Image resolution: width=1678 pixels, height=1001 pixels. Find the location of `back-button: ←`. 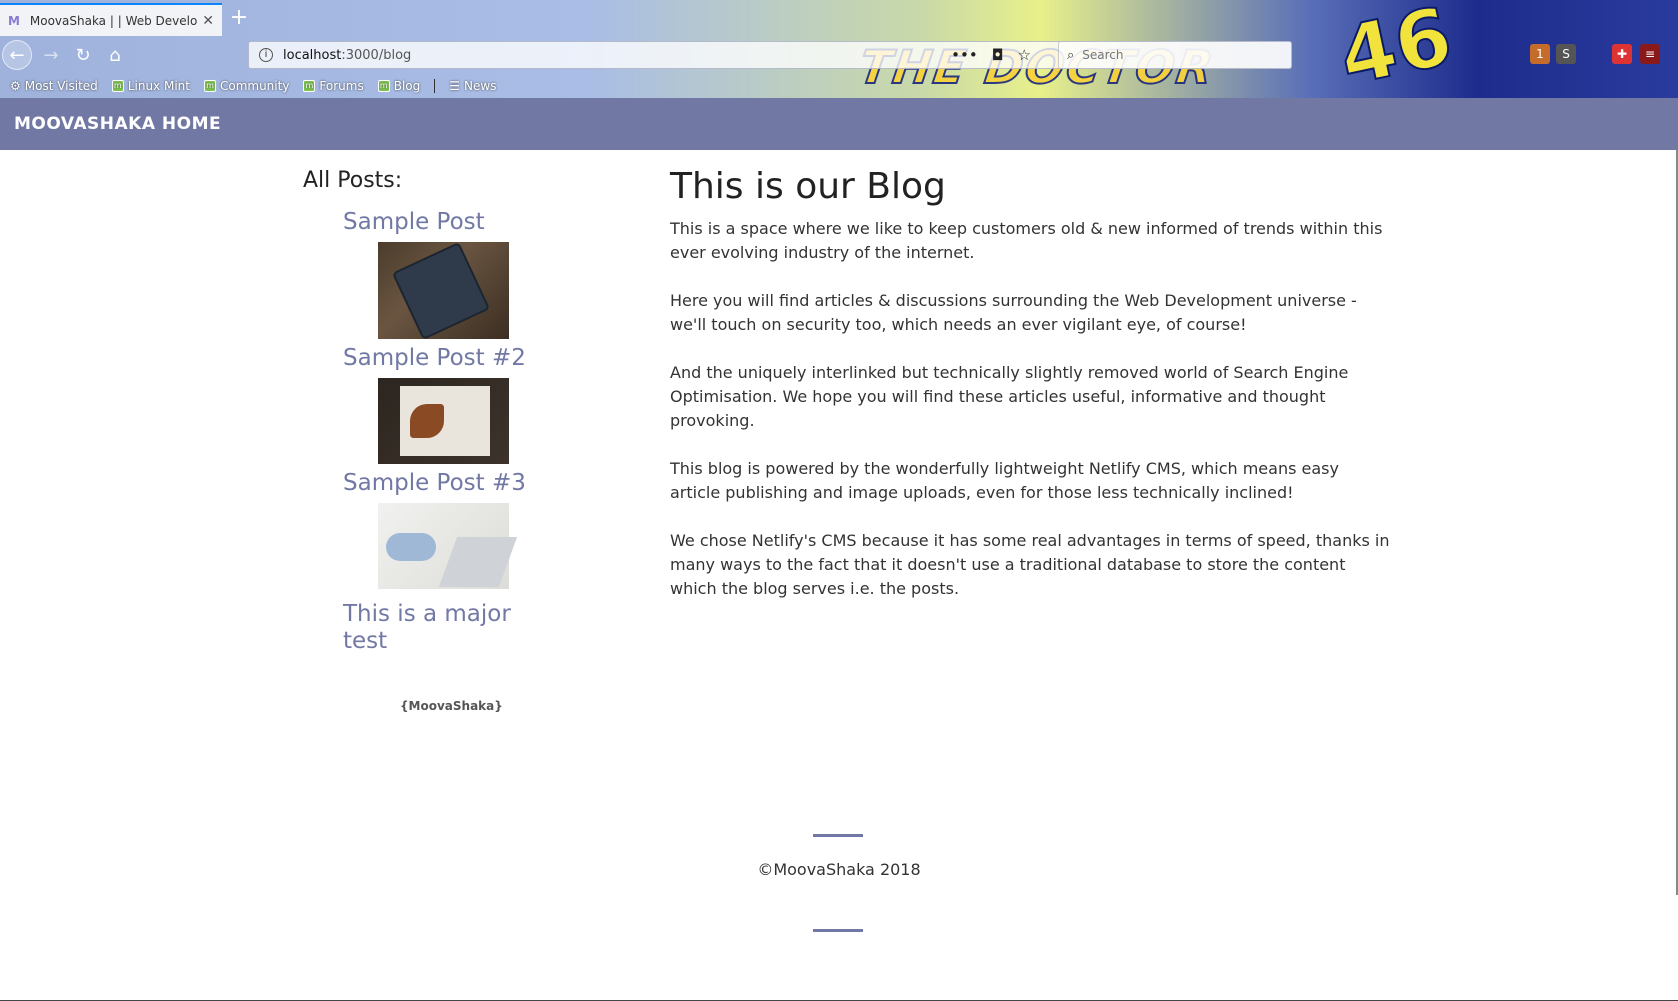

back-button: ← is located at coordinates (17, 55).